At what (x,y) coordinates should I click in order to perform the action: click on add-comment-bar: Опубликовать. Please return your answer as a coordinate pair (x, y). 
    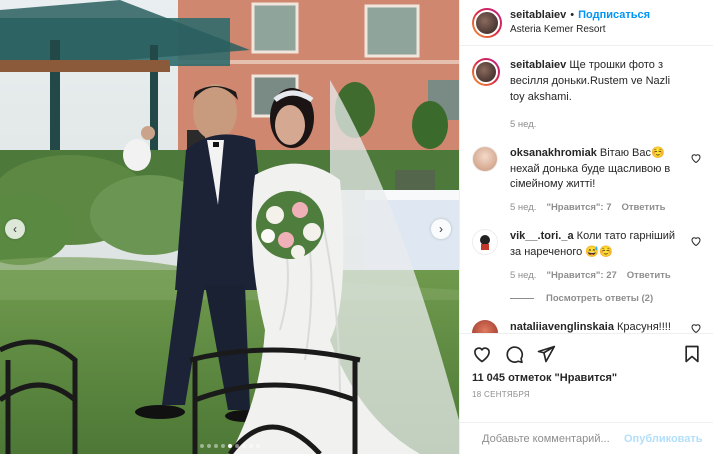
    Looking at the image, I should click on (586, 438).